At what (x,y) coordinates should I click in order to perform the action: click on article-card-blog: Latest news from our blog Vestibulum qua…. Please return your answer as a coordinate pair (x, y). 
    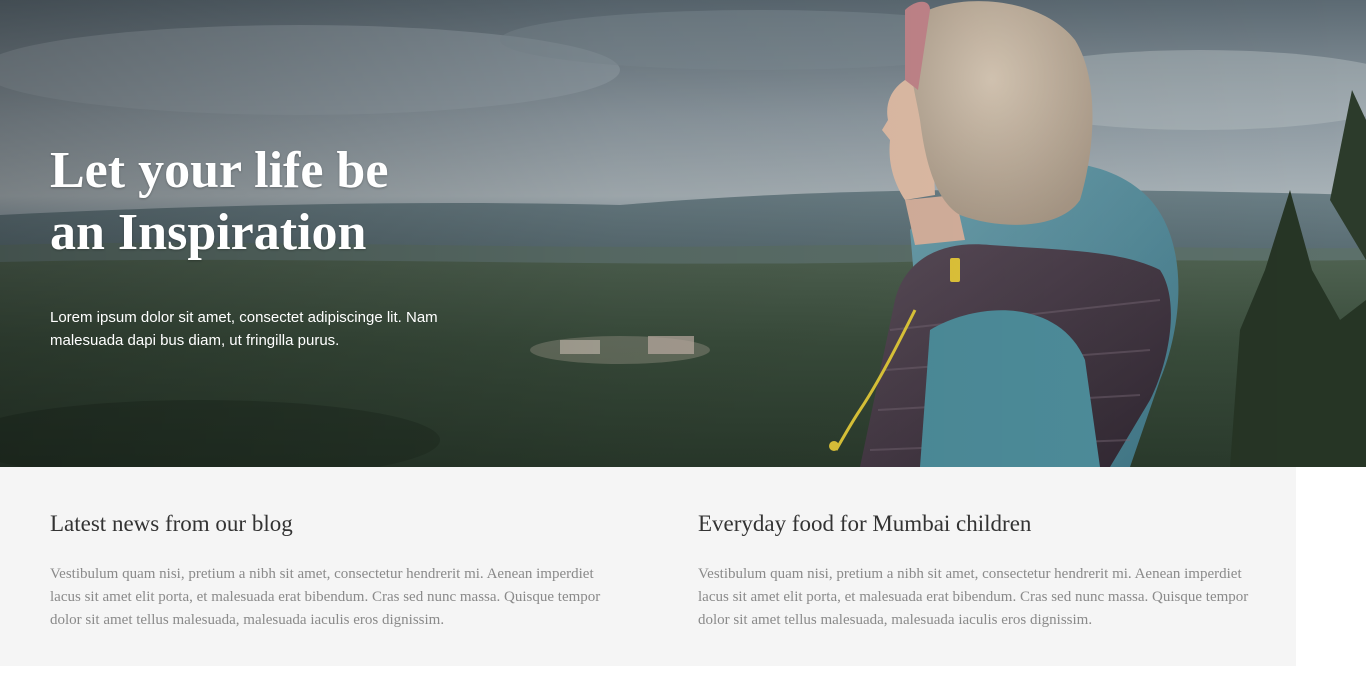
    Looking at the image, I should click on (330, 549).